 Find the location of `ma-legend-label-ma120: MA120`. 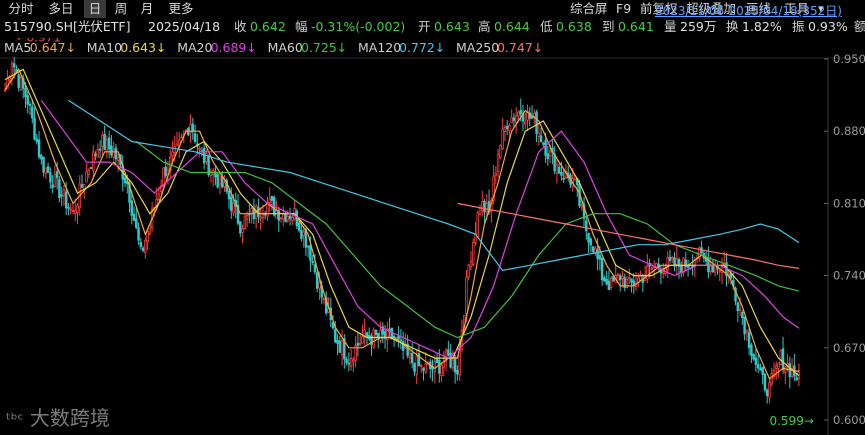

ma-legend-label-ma120: MA120 is located at coordinates (379, 47).